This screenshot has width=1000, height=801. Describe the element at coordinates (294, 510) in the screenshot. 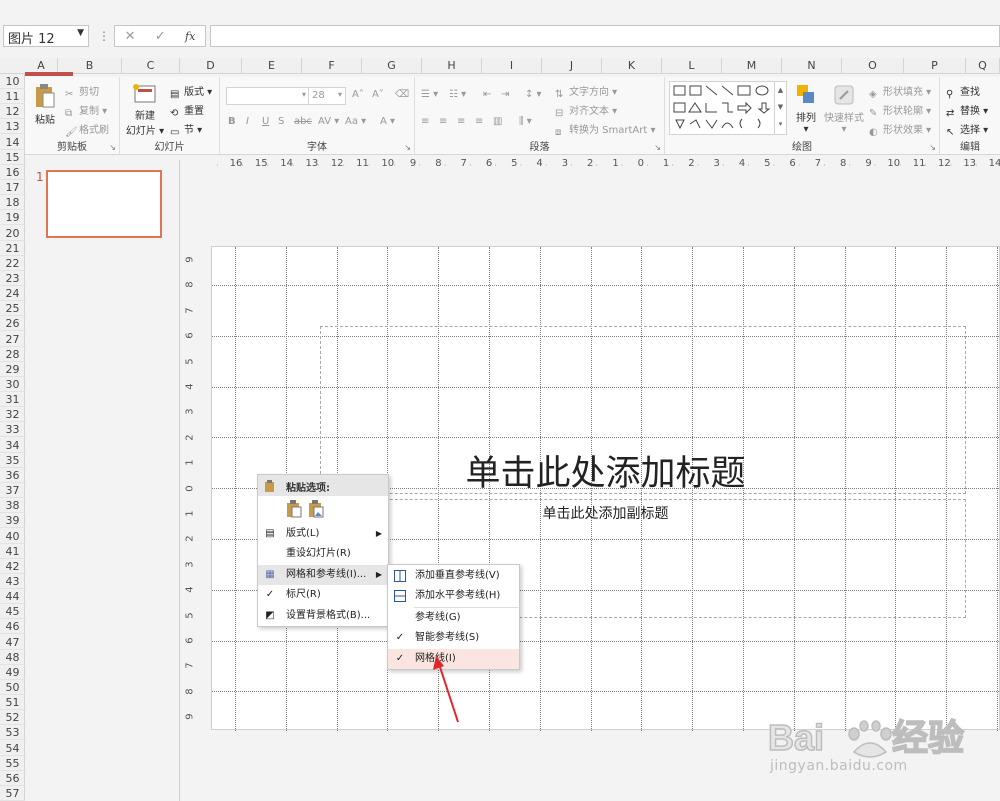

I see `paste-option-keep-format` at that location.